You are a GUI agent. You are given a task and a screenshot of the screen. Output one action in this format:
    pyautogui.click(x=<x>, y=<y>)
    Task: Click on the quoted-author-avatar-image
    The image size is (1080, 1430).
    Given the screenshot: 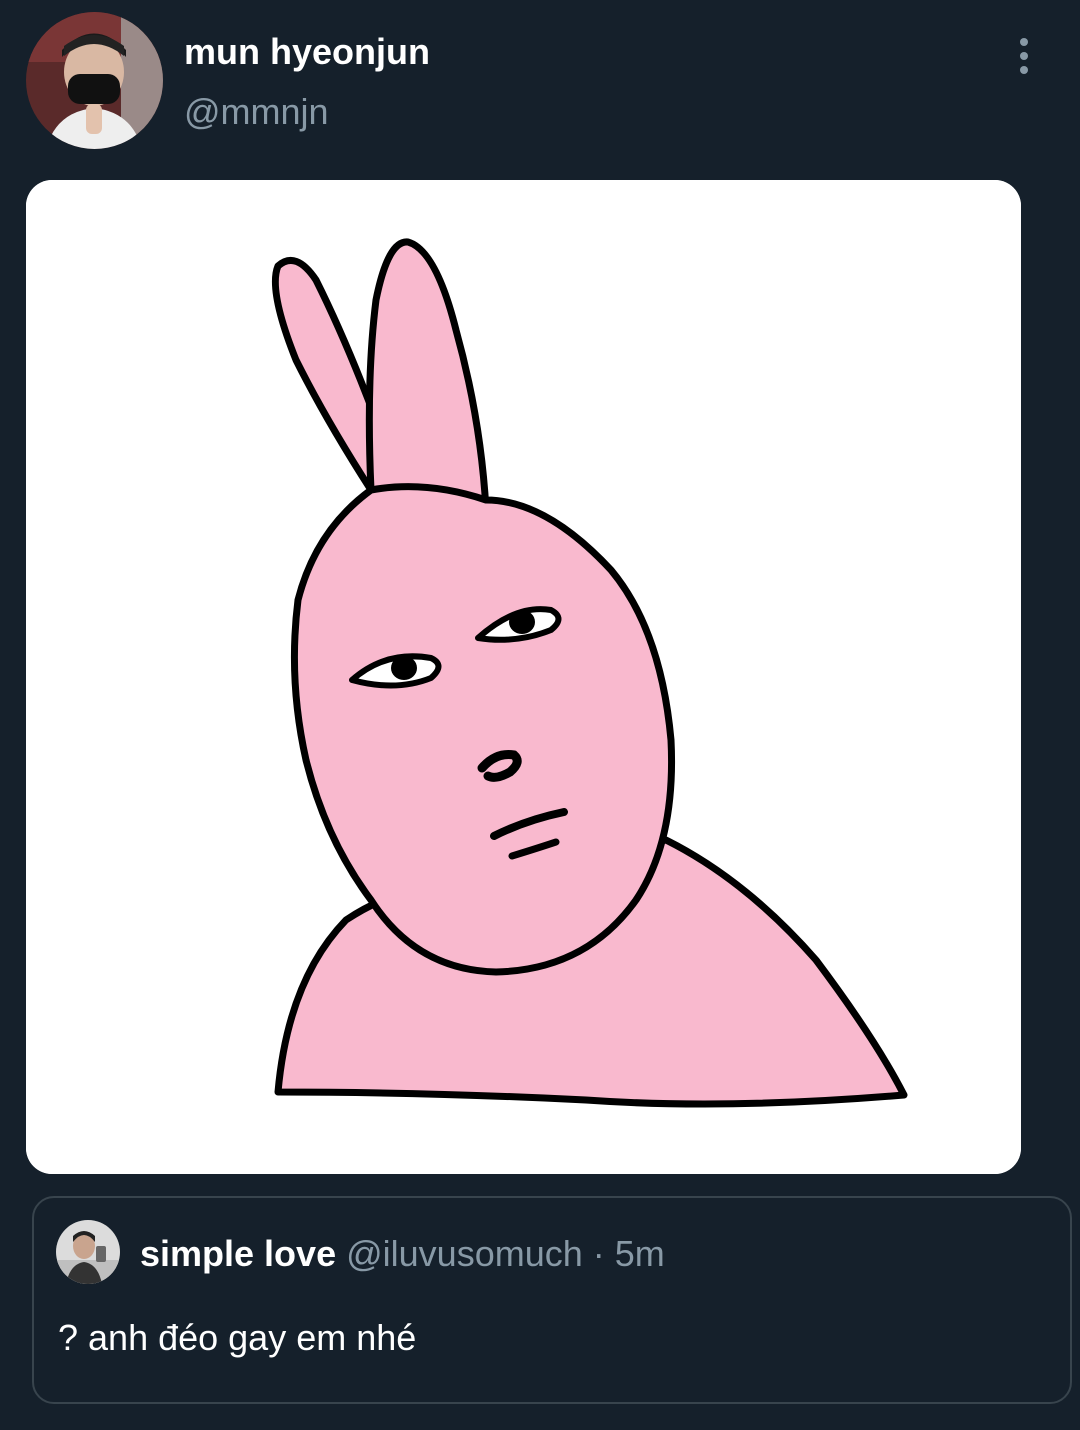 What is the action you would take?
    pyautogui.click(x=88, y=1252)
    